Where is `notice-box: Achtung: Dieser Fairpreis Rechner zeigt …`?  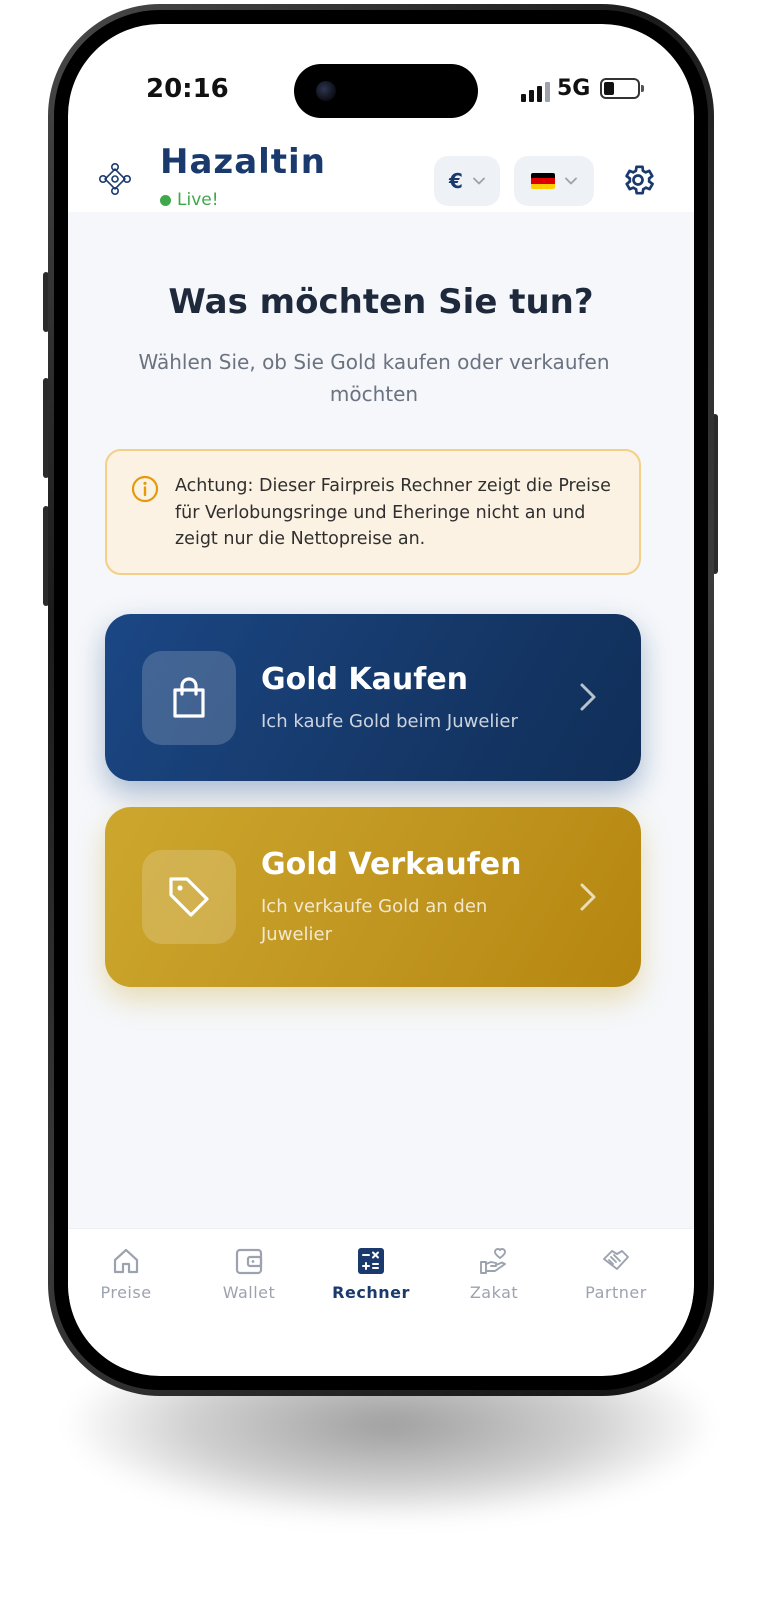
notice-box: Achtung: Dieser Fairpreis Rechner zeigt … is located at coordinates (373, 512).